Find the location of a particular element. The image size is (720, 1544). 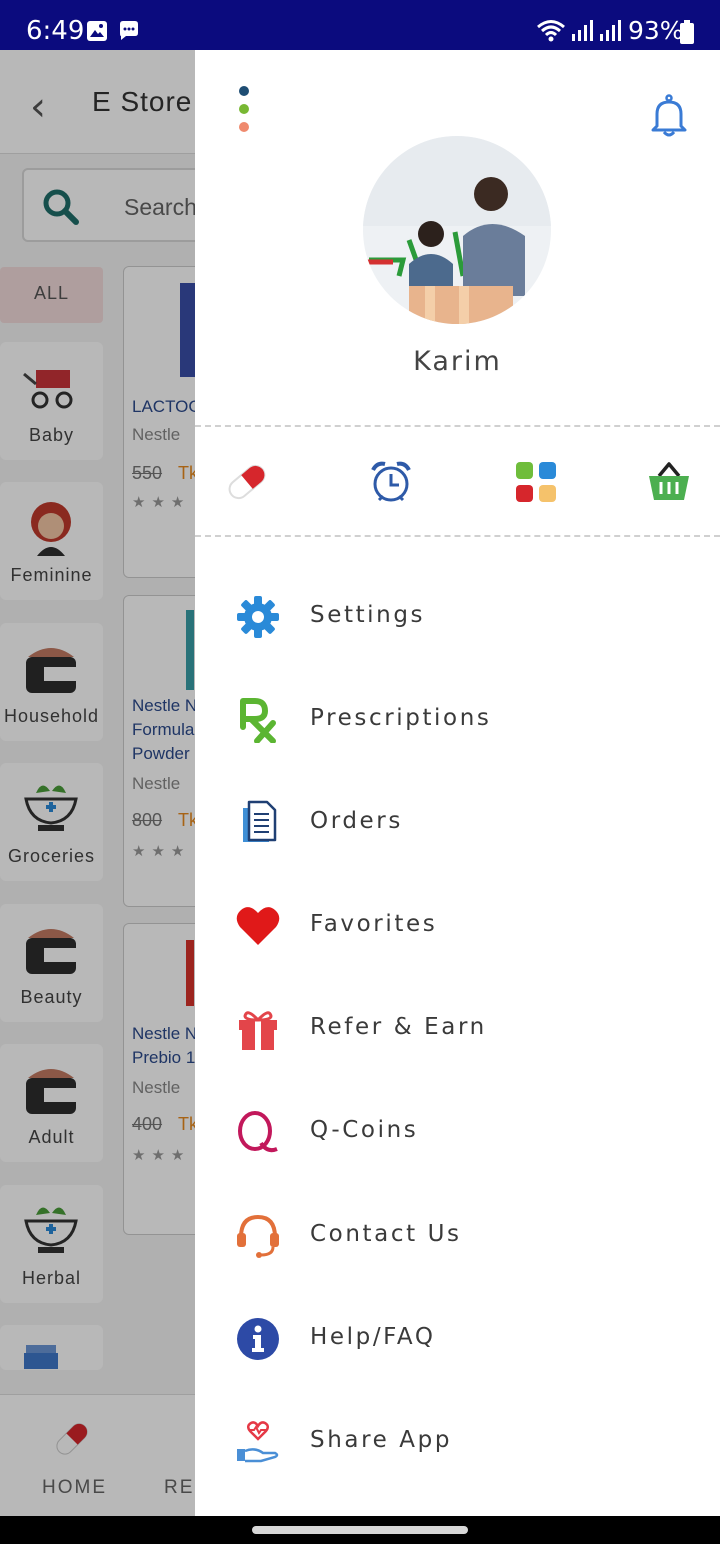

menu-label: Share App is located at coordinates (381, 1440).